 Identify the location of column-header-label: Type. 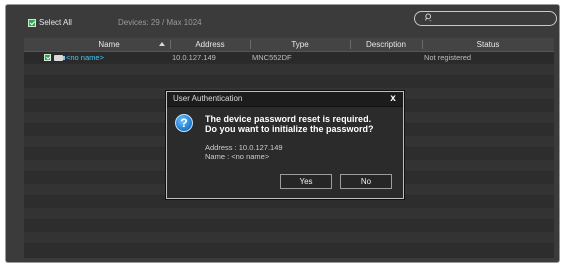
(300, 44).